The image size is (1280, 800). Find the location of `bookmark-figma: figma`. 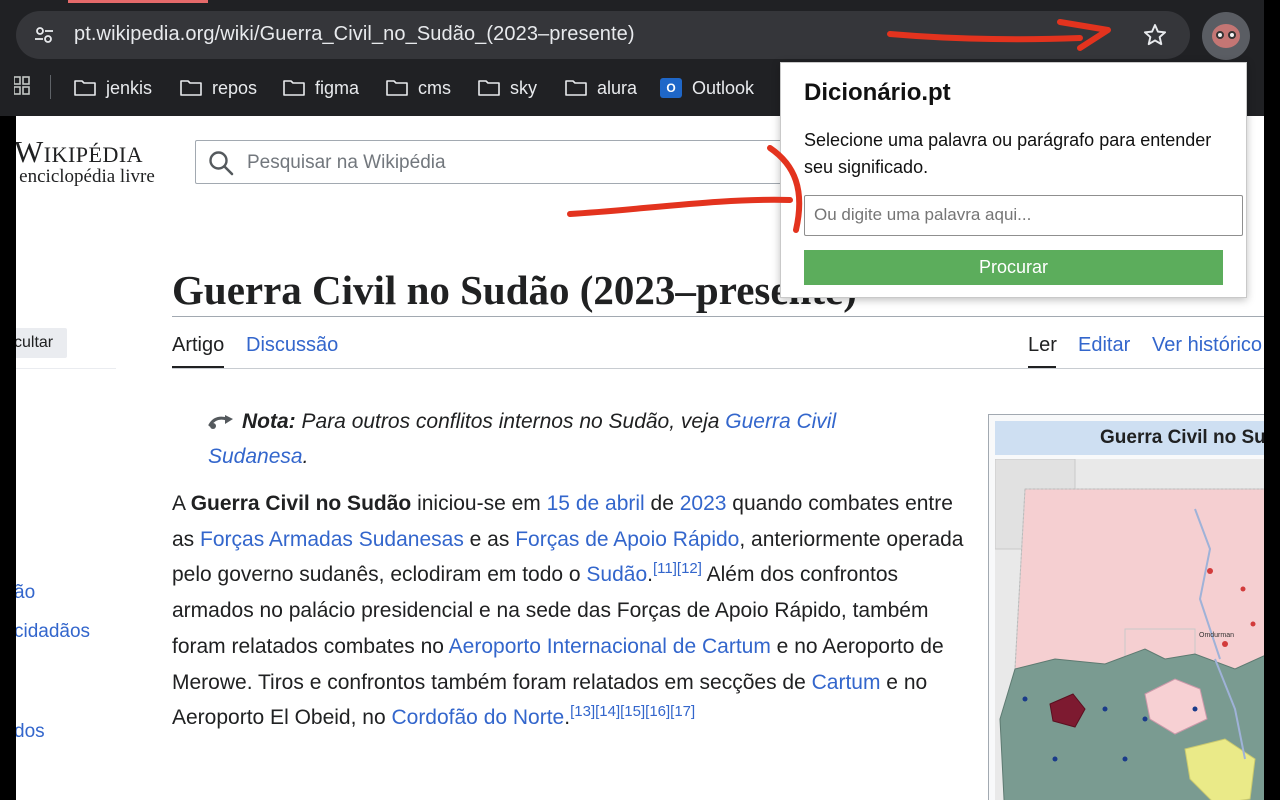

bookmark-figma: figma is located at coordinates (321, 88).